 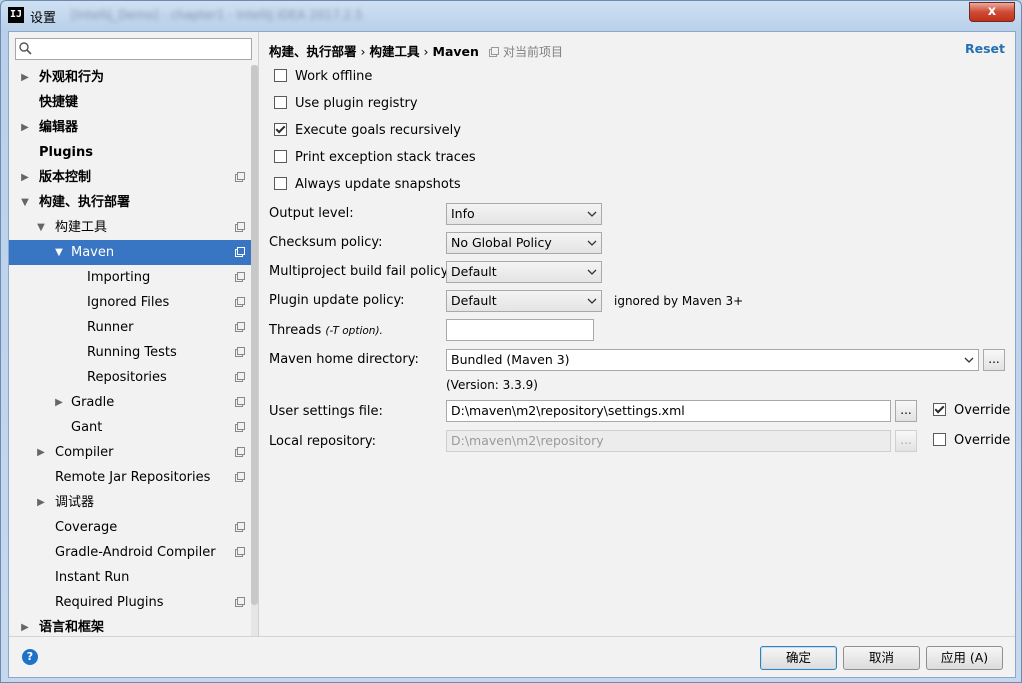 I want to click on tree-item-version-control: ▶ 版本控制, so click(x=130, y=177).